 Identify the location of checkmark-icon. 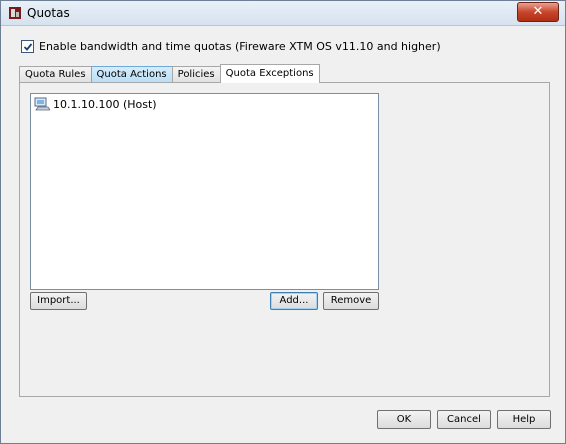
(27, 46).